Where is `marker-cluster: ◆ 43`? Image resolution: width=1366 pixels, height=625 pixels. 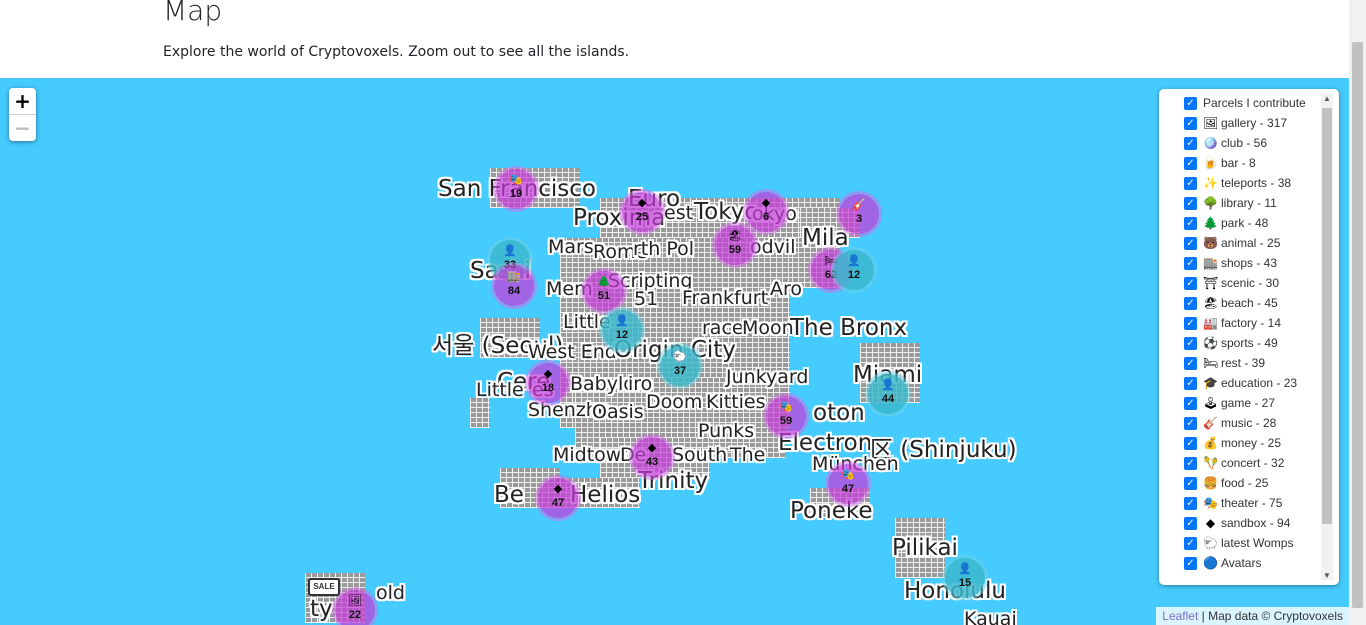 marker-cluster: ◆ 43 is located at coordinates (652, 457).